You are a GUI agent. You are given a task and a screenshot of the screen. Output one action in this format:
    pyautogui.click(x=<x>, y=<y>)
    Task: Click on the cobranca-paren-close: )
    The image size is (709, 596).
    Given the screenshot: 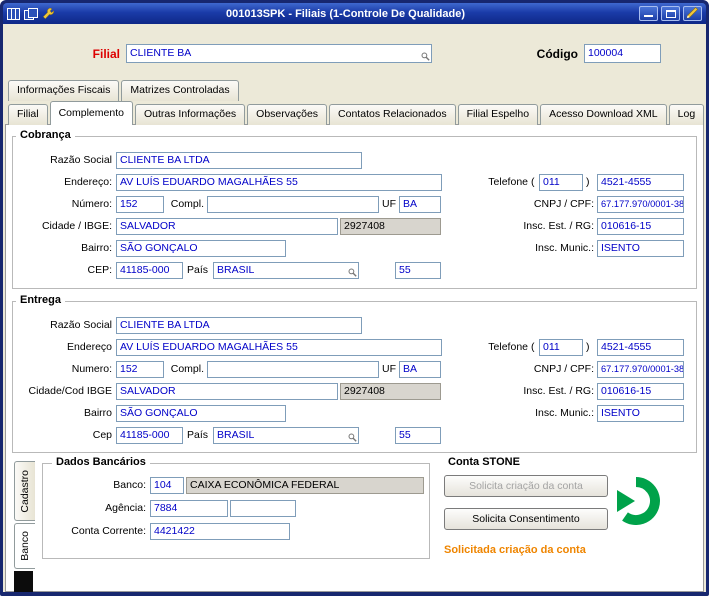 What is the action you would take?
    pyautogui.click(x=588, y=182)
    